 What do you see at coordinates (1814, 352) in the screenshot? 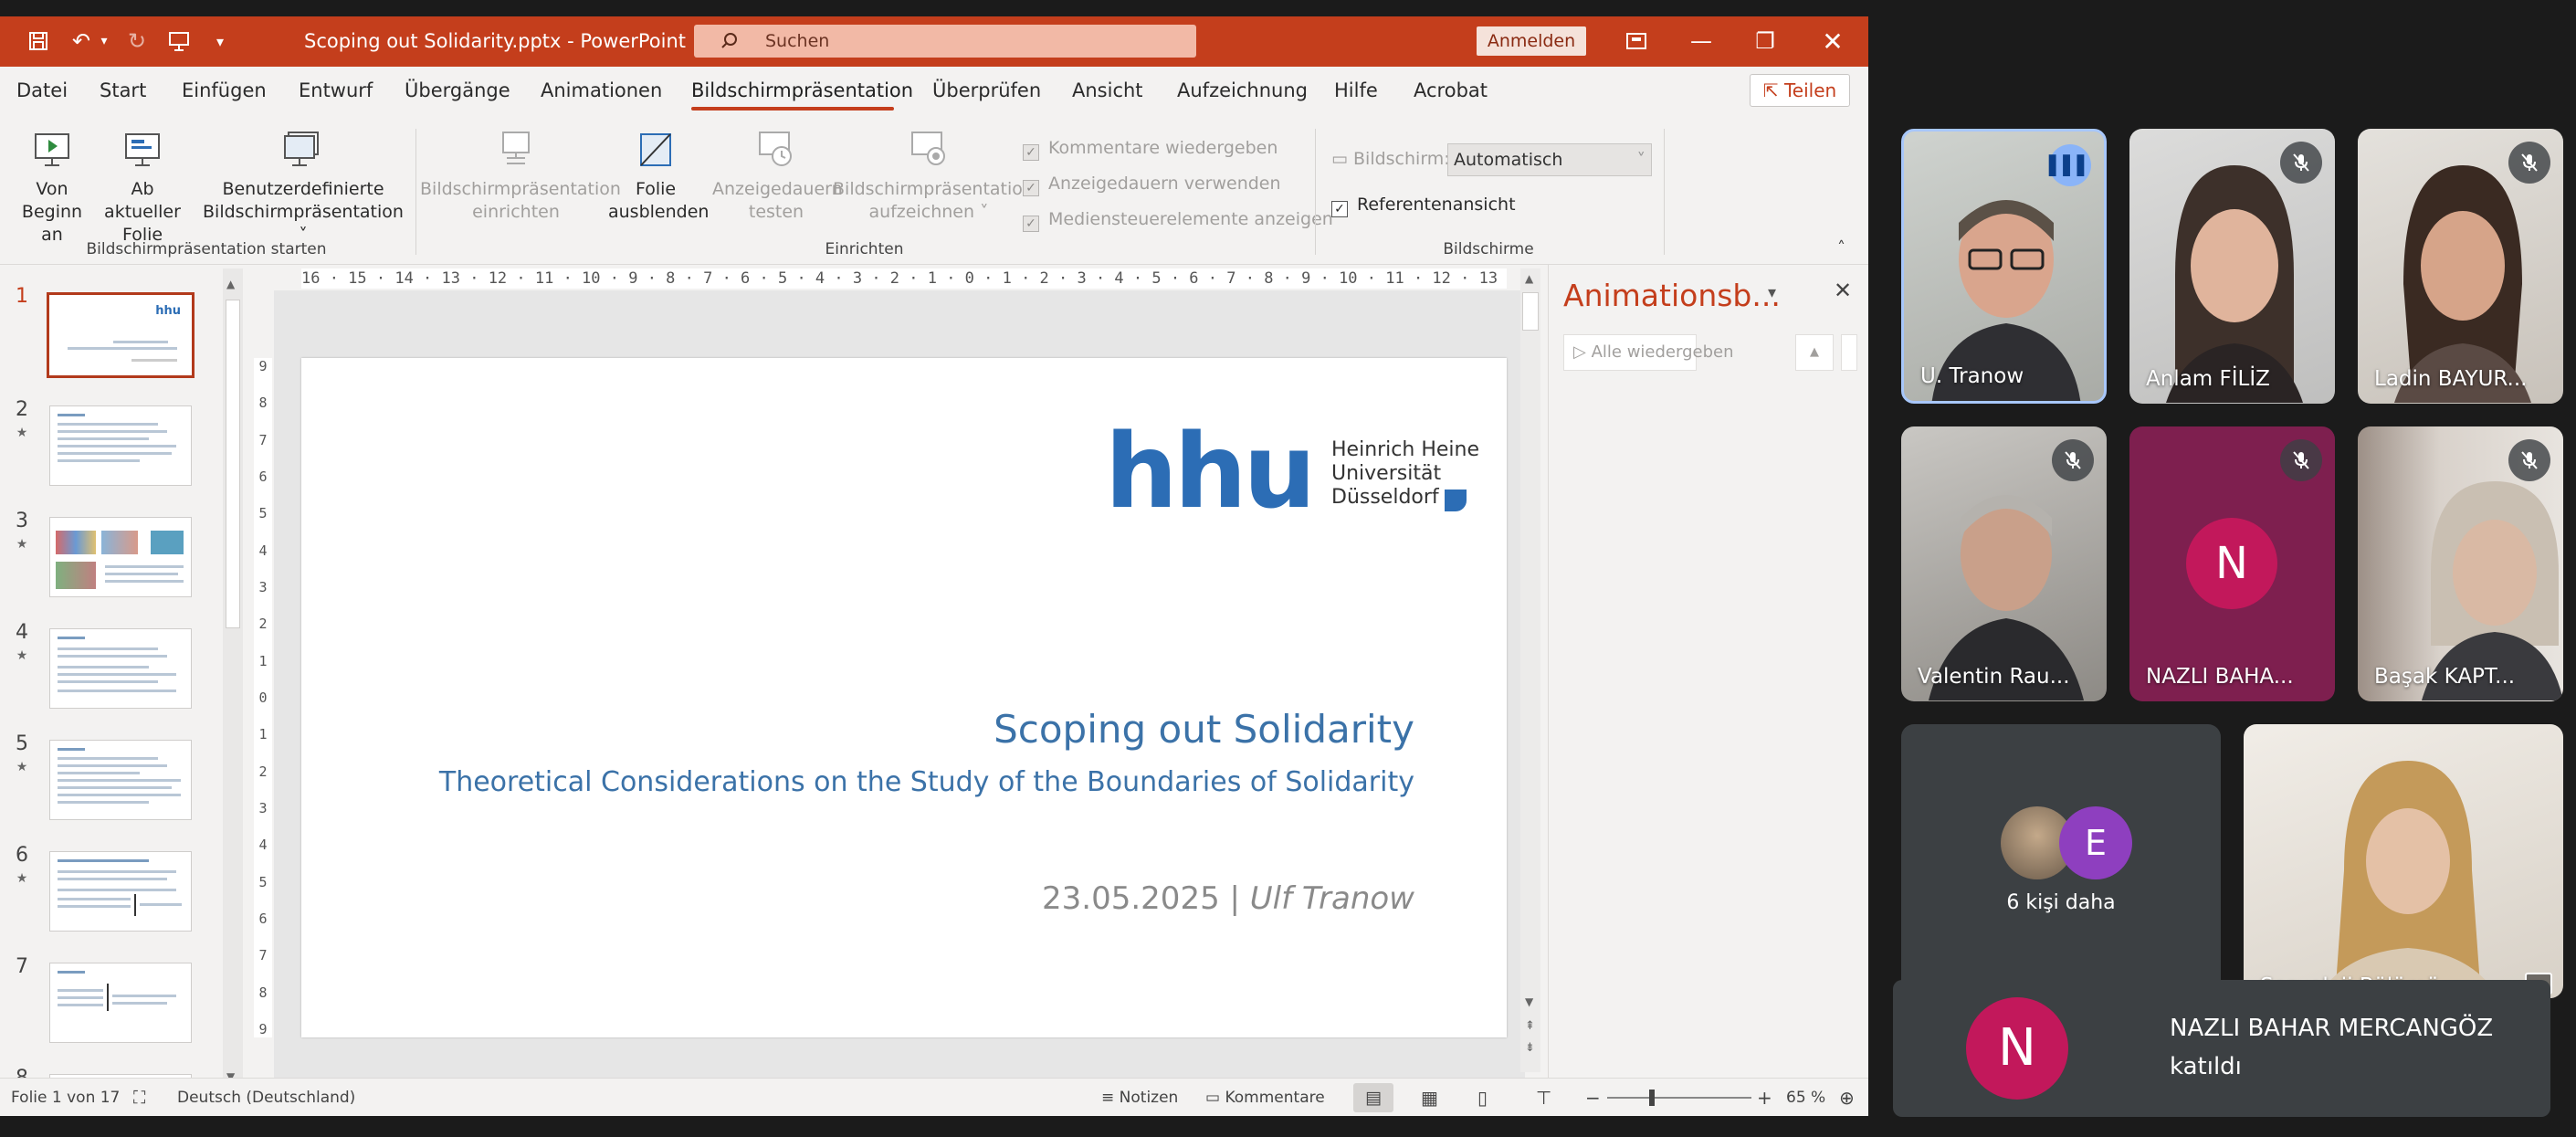
I see `move-up-icon: ▲` at bounding box center [1814, 352].